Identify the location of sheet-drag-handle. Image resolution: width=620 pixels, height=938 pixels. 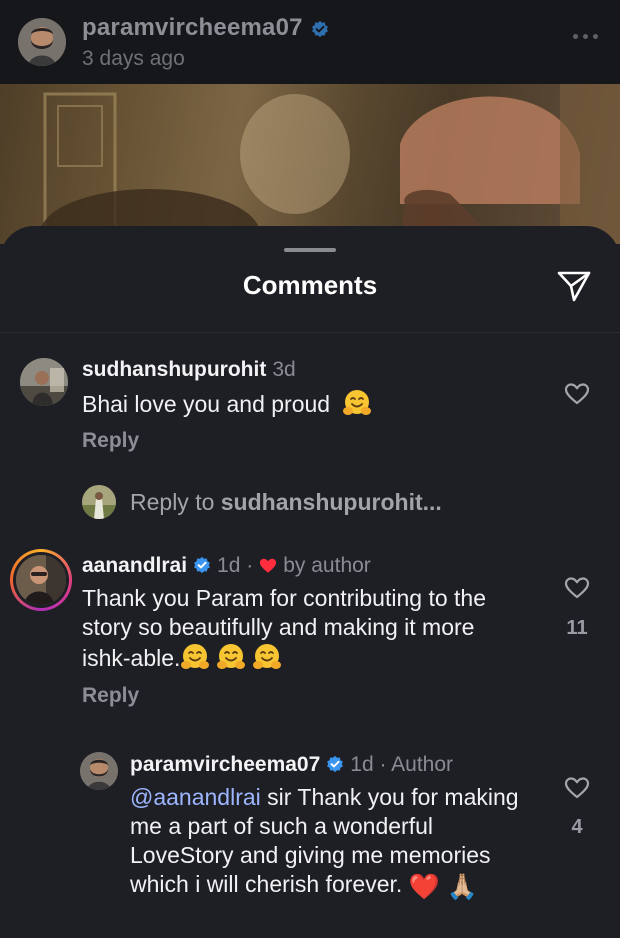
(310, 250).